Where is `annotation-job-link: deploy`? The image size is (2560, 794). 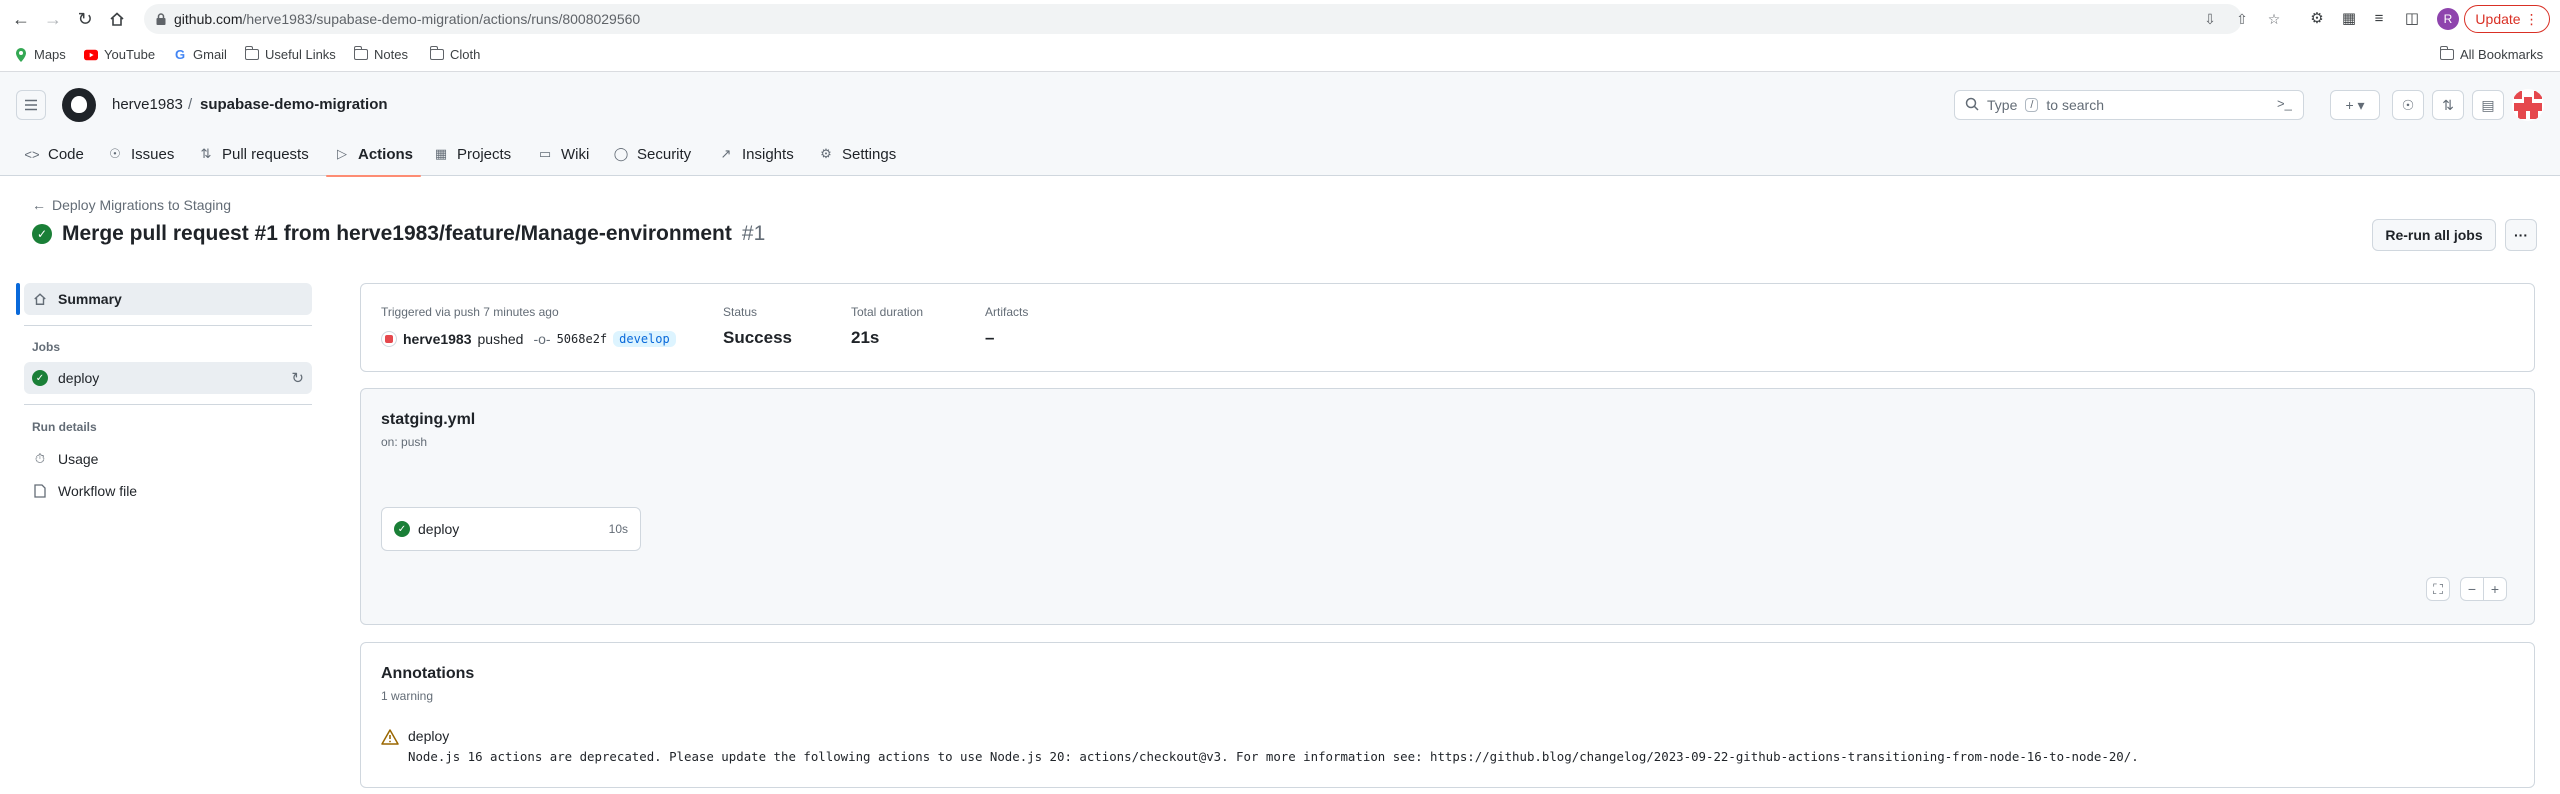
annotation-job-link: deploy is located at coordinates (428, 736).